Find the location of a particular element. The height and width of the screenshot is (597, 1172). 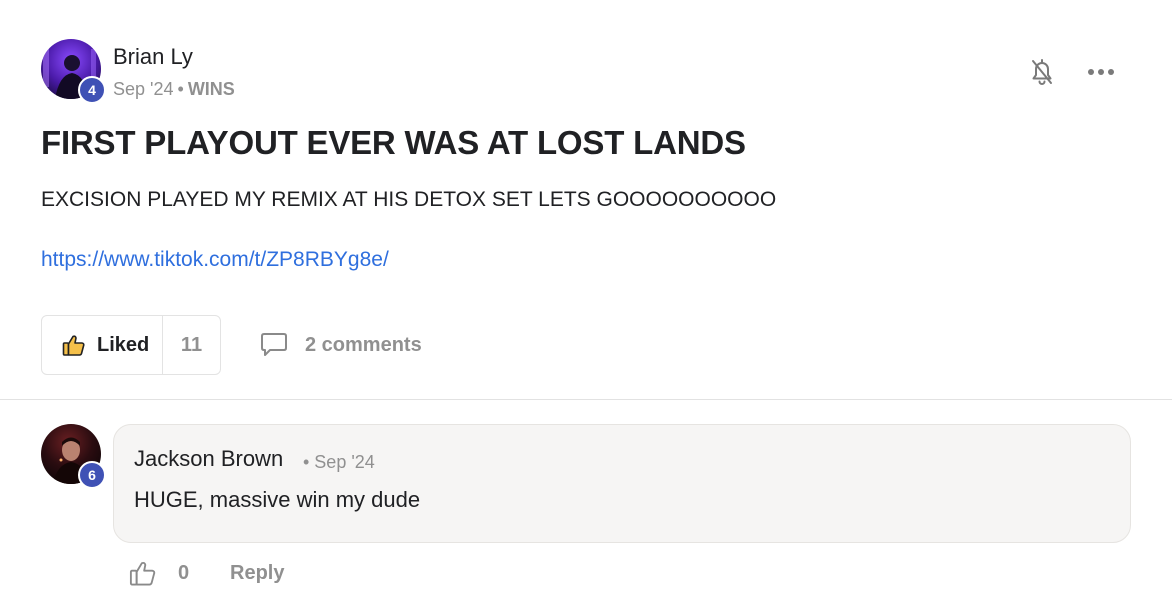

notifications-toggle-button is located at coordinates (1042, 72).